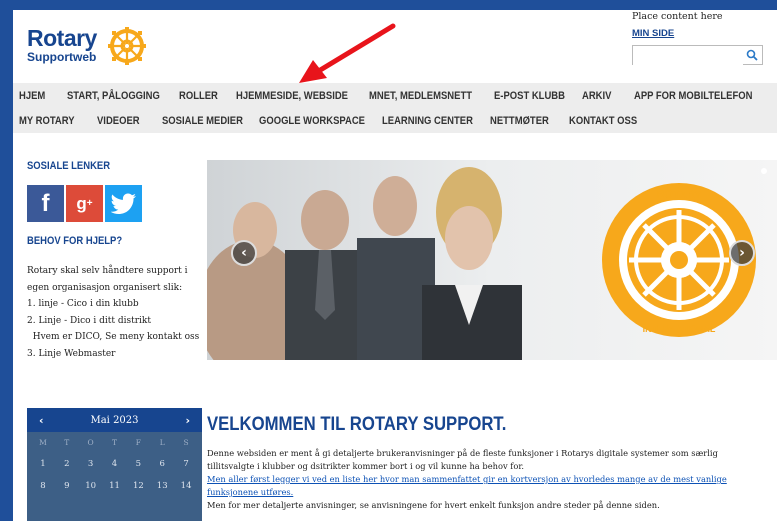 The image size is (777, 521). I want to click on search-input, so click(688, 58).